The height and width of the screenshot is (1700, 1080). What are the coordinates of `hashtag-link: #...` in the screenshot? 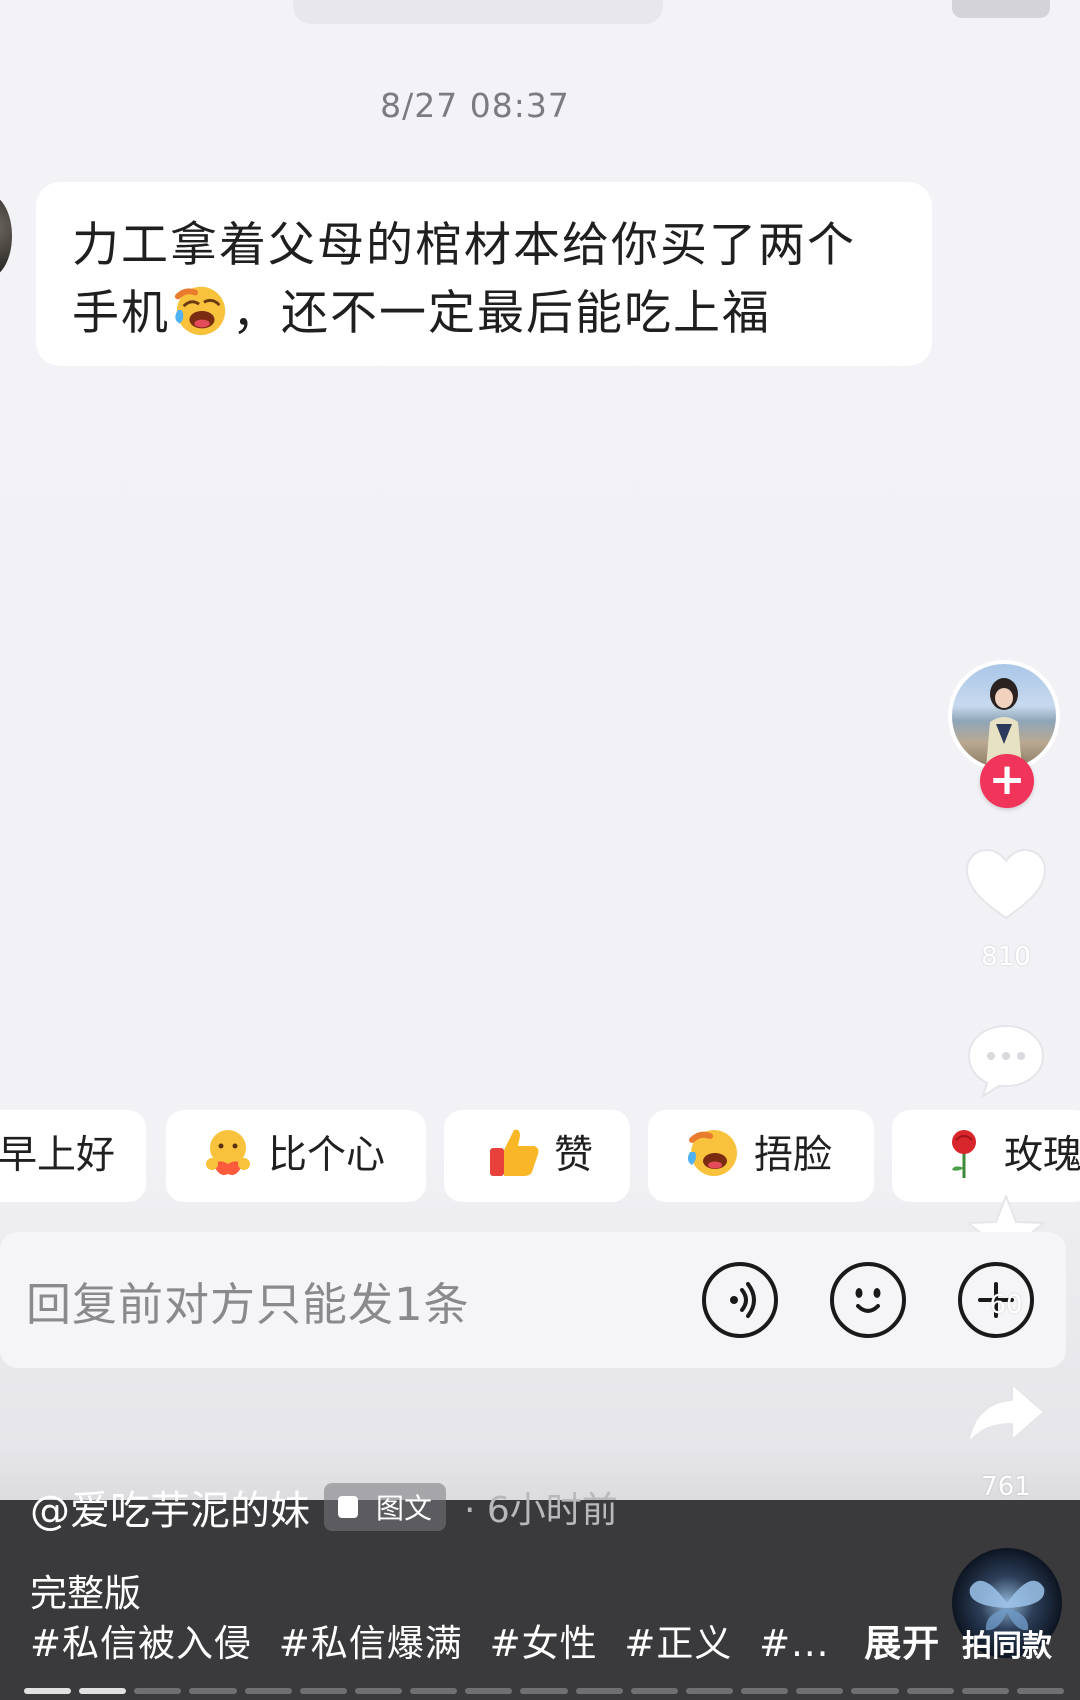 It's located at (794, 1643).